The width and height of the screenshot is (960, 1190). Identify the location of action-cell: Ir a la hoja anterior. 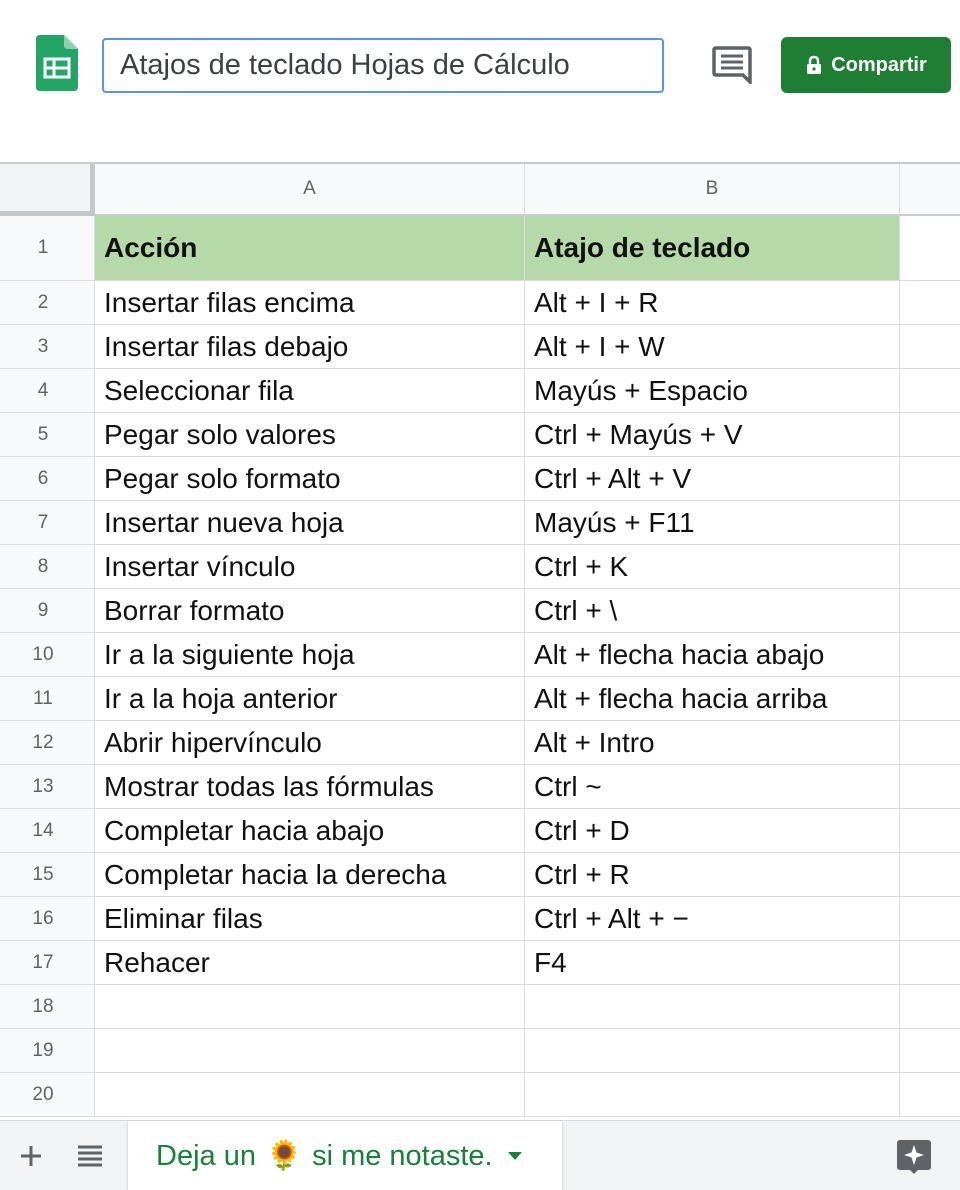
(310, 699).